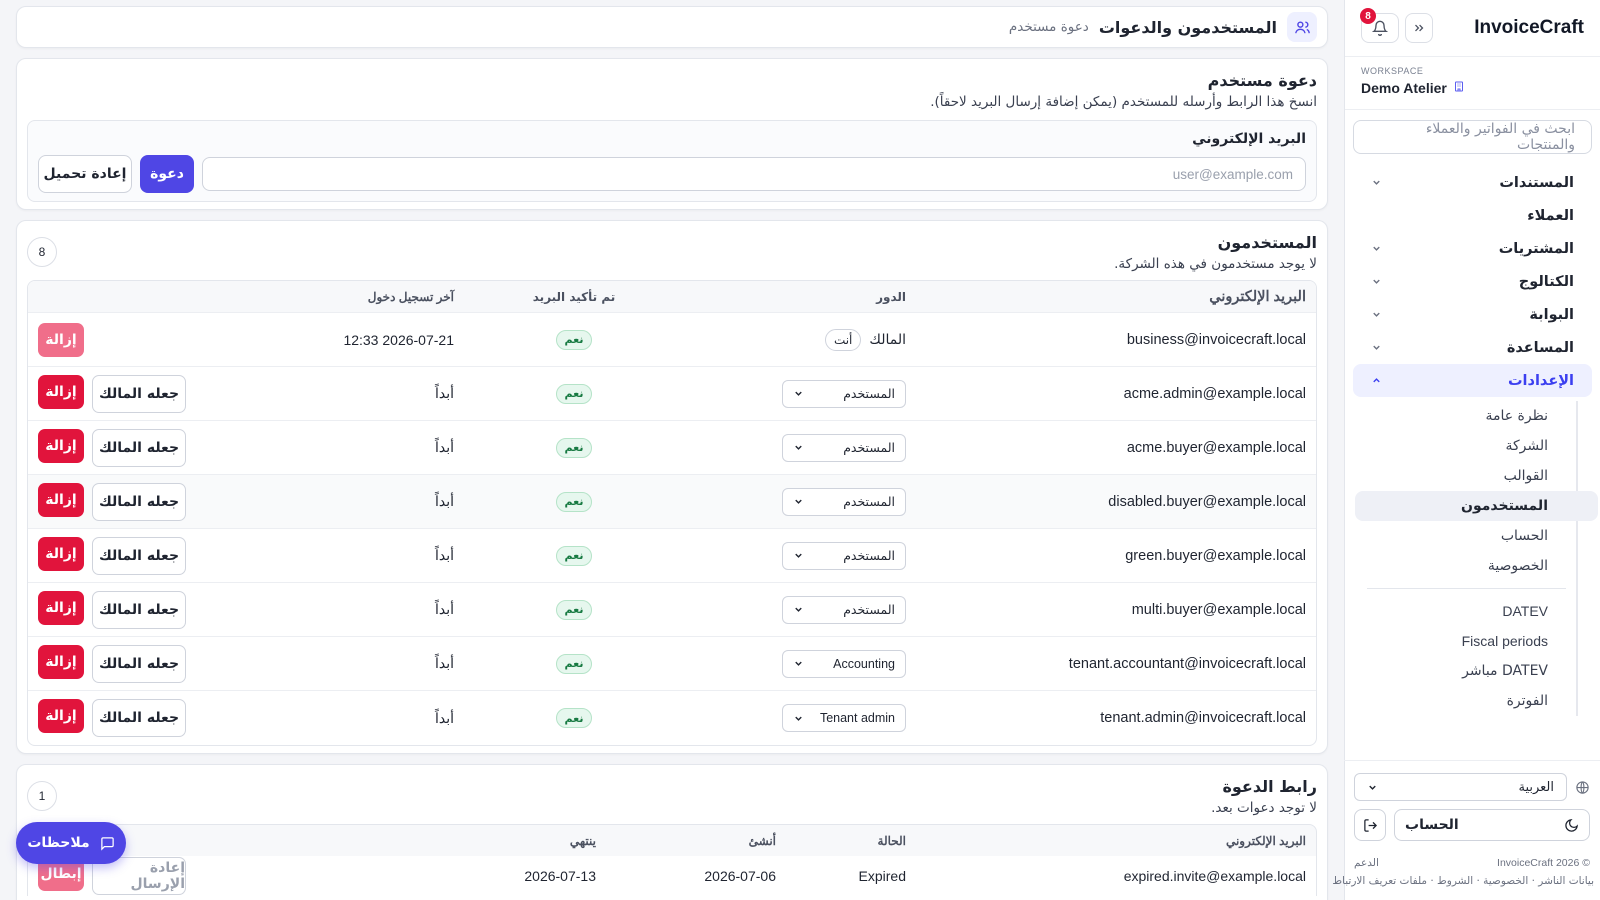 The height and width of the screenshot is (900, 1600). I want to click on language-row: العربية, so click(1472, 787).